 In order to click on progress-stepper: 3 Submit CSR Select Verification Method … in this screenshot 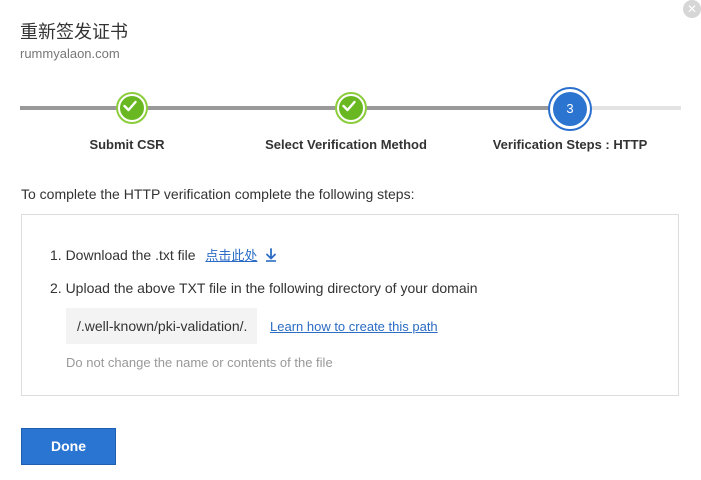, I will do `click(350, 122)`.